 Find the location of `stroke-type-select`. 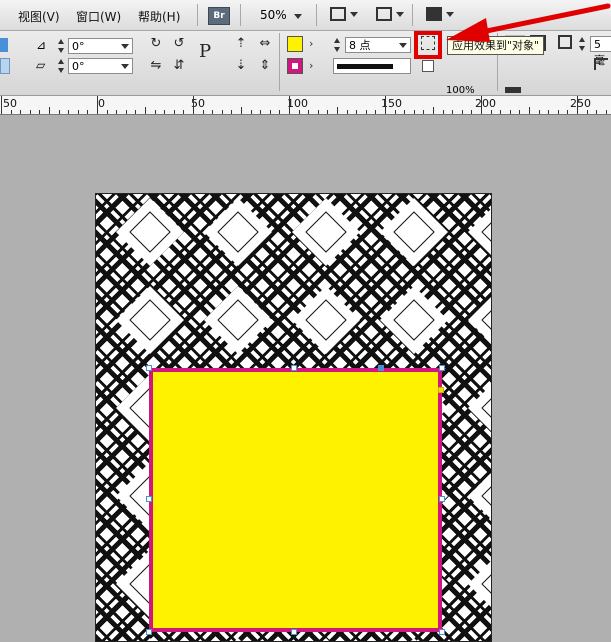

stroke-type-select is located at coordinates (372, 66).